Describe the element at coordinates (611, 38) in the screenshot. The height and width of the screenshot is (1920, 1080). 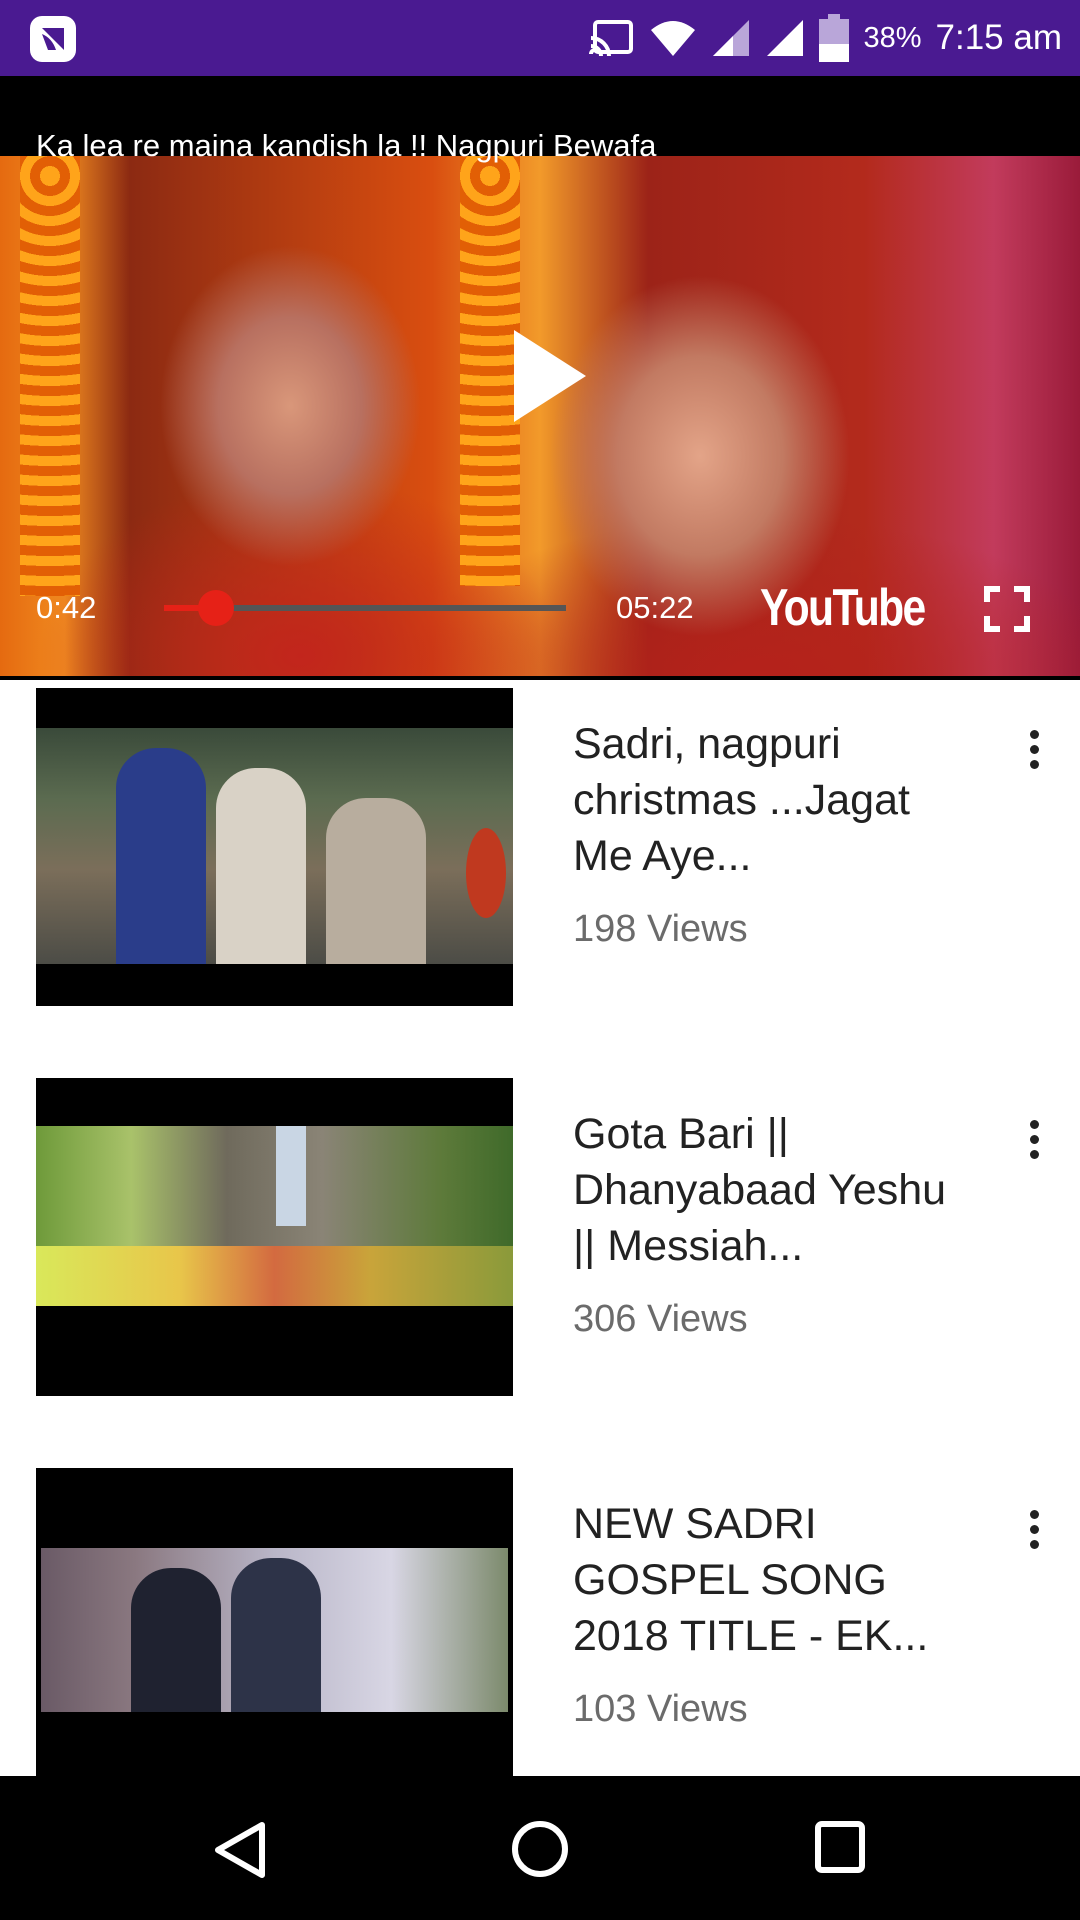
I see `cast-icon` at that location.